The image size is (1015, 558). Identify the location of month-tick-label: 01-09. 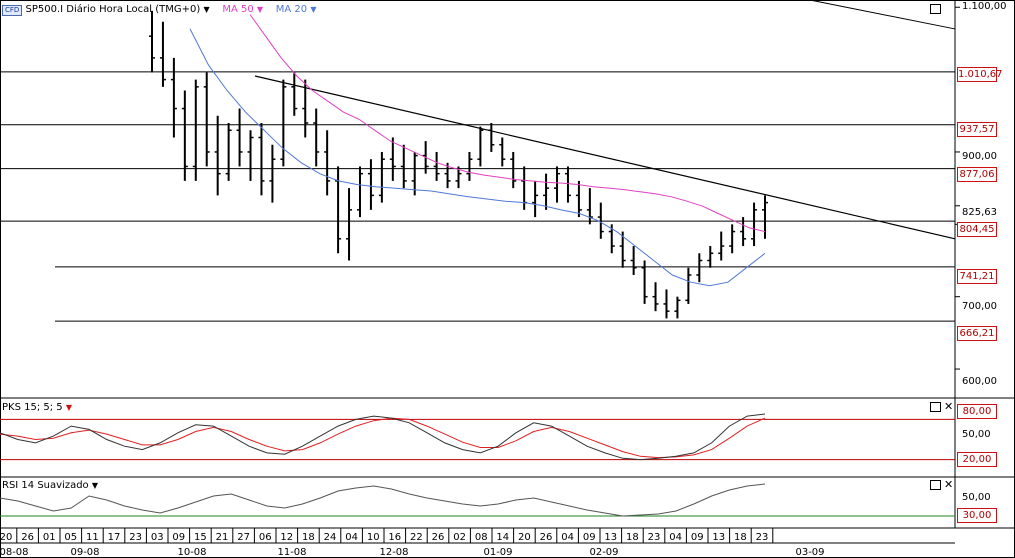
(497, 552).